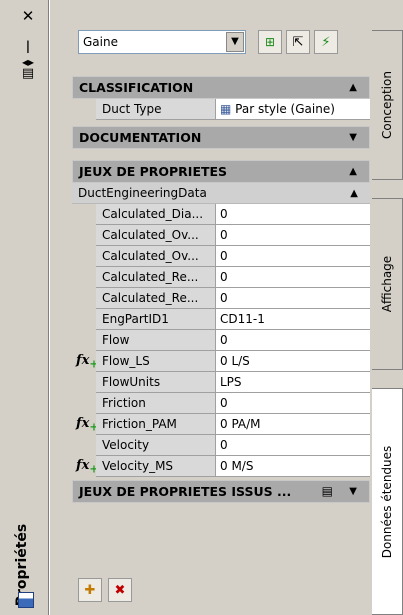 The image size is (403, 615). I want to click on tab-conception: Conception, so click(387, 105).